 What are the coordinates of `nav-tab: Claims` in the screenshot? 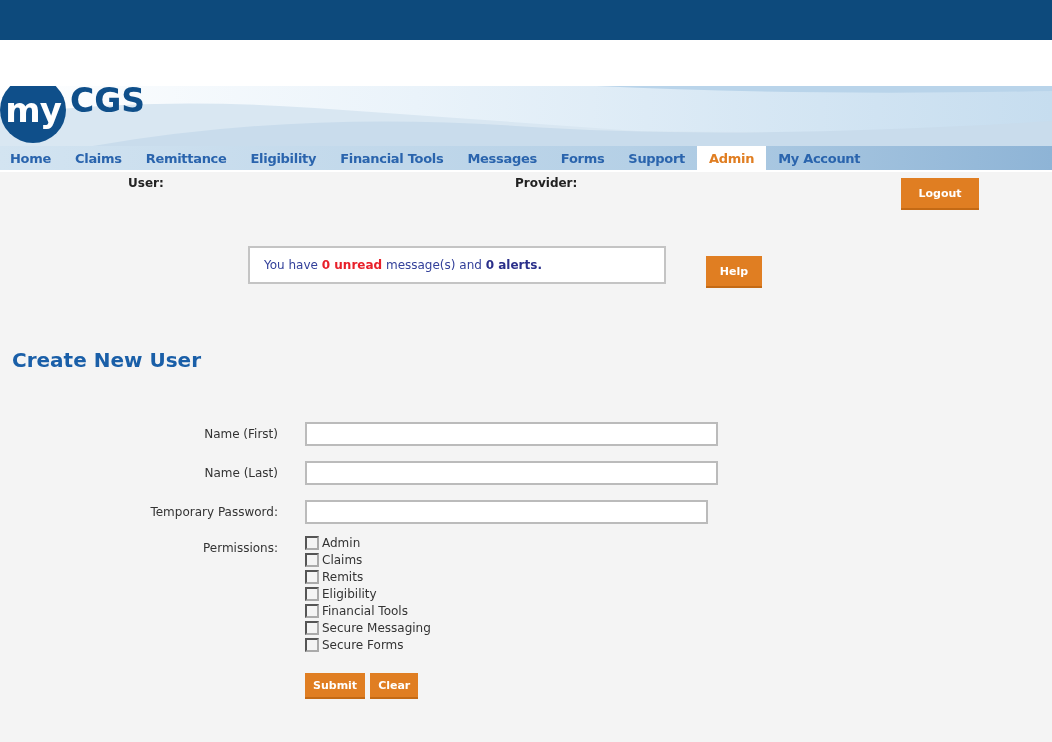 It's located at (98, 158).